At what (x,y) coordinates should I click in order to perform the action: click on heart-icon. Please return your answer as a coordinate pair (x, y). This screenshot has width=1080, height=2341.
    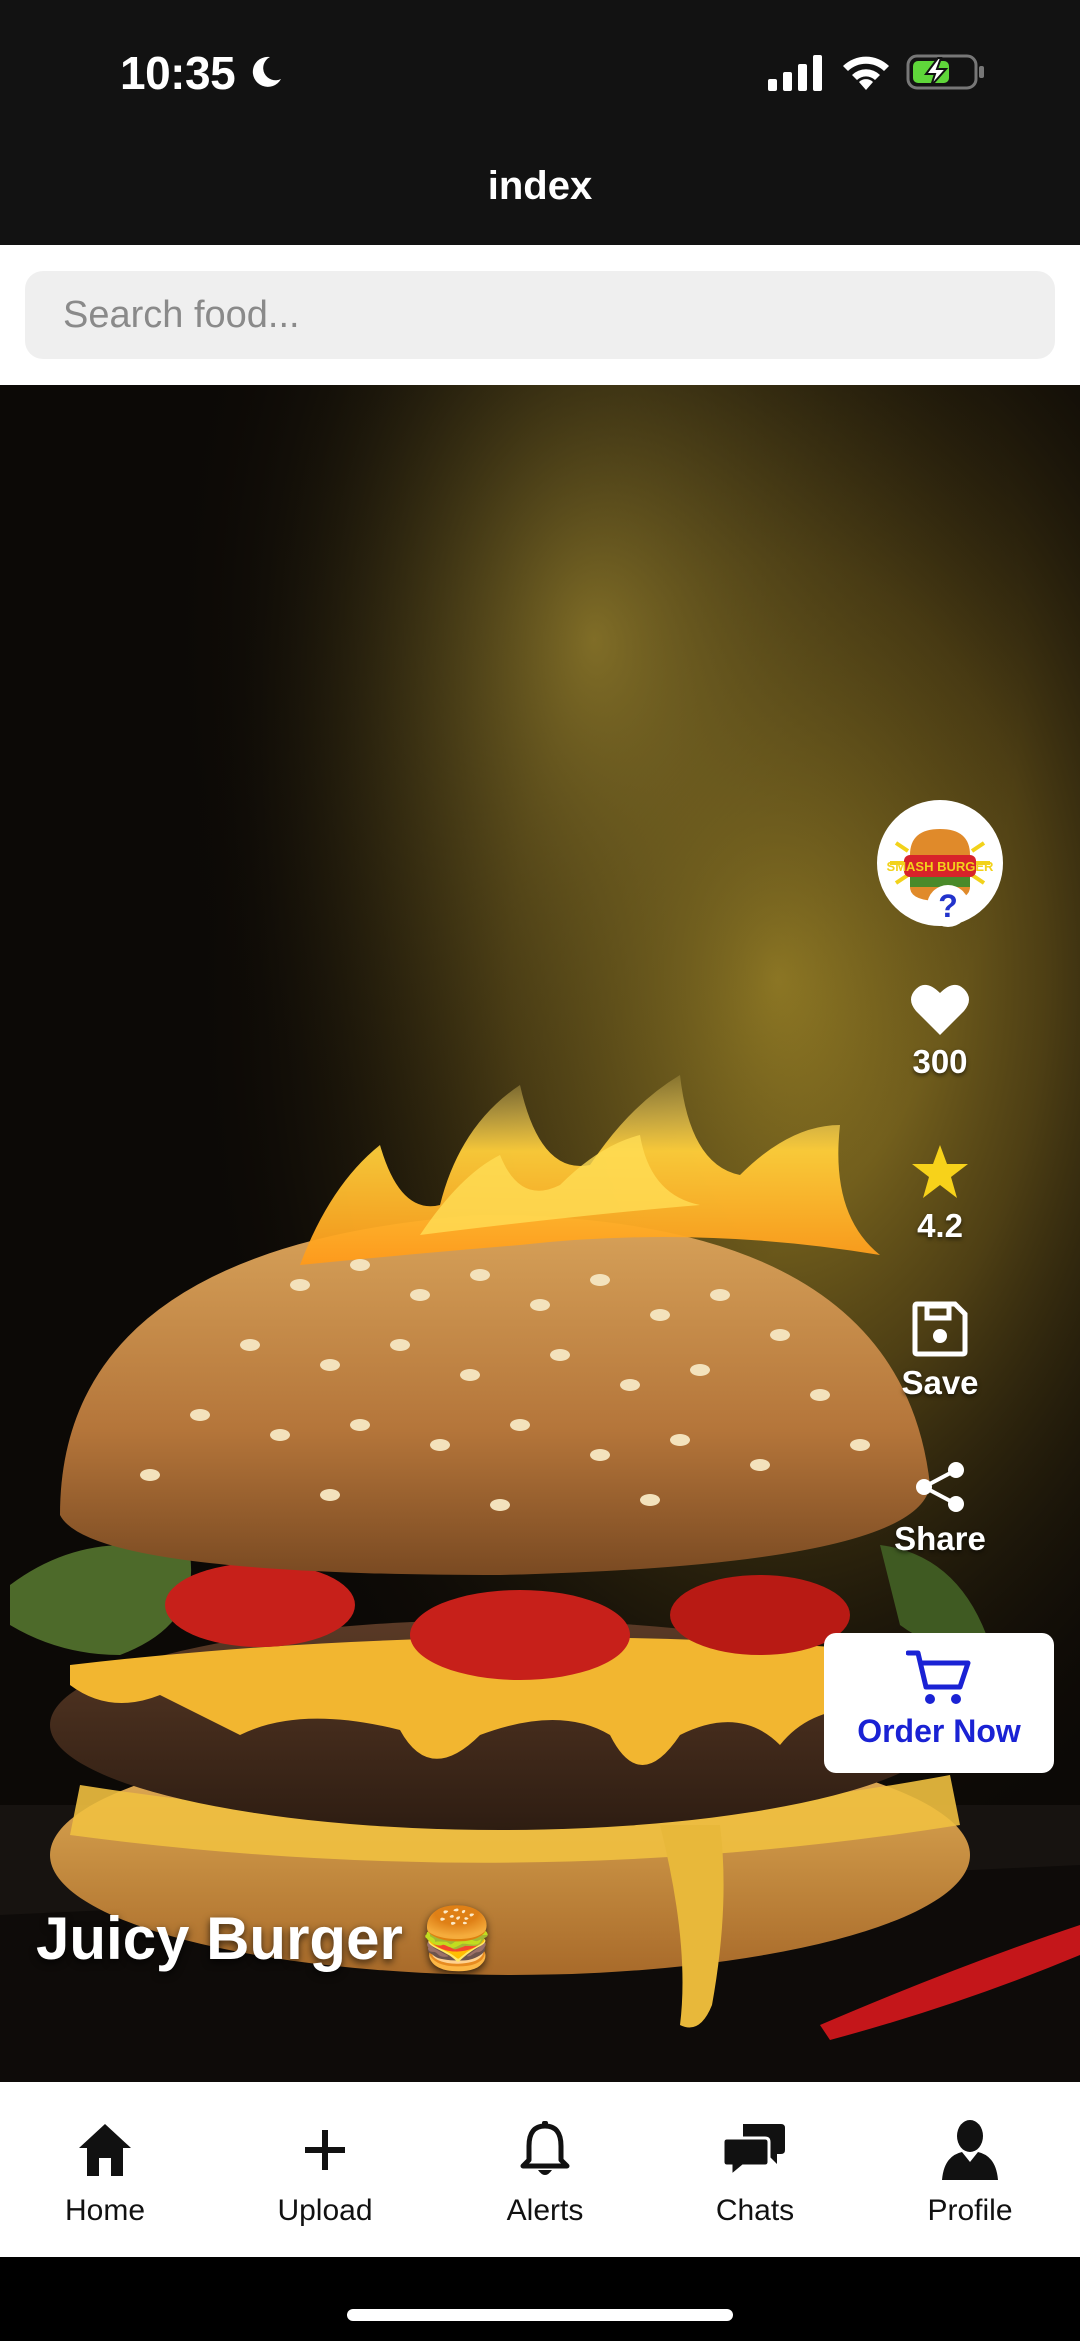
    Looking at the image, I should click on (940, 1009).